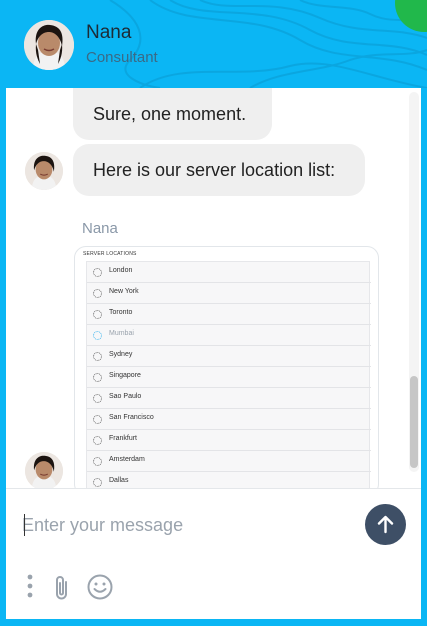 The image size is (427, 626). I want to click on smiley-icon, so click(100, 587).